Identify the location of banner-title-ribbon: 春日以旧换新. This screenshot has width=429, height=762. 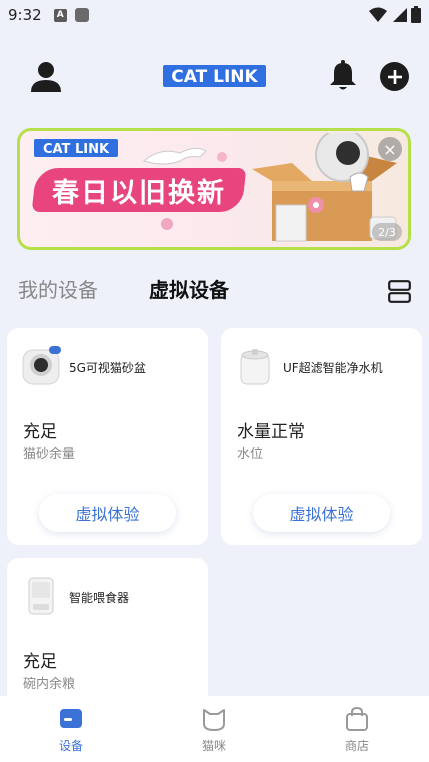
(139, 190).